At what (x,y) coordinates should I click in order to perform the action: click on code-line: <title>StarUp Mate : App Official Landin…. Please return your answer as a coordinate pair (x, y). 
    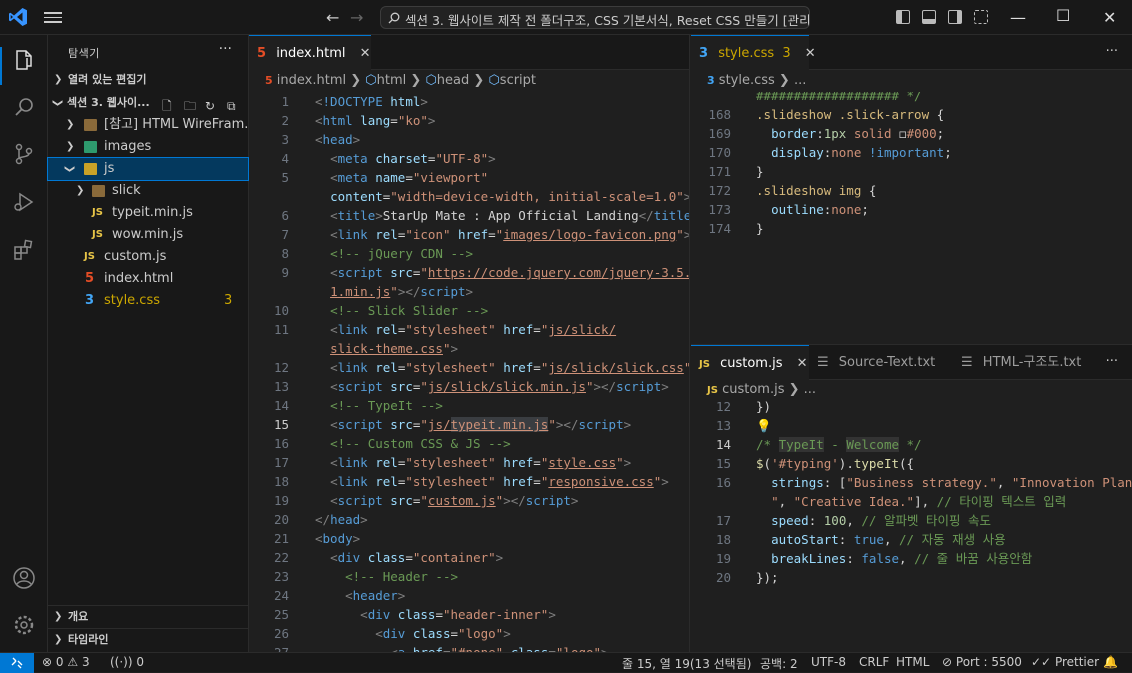
    Looking at the image, I should click on (502, 215).